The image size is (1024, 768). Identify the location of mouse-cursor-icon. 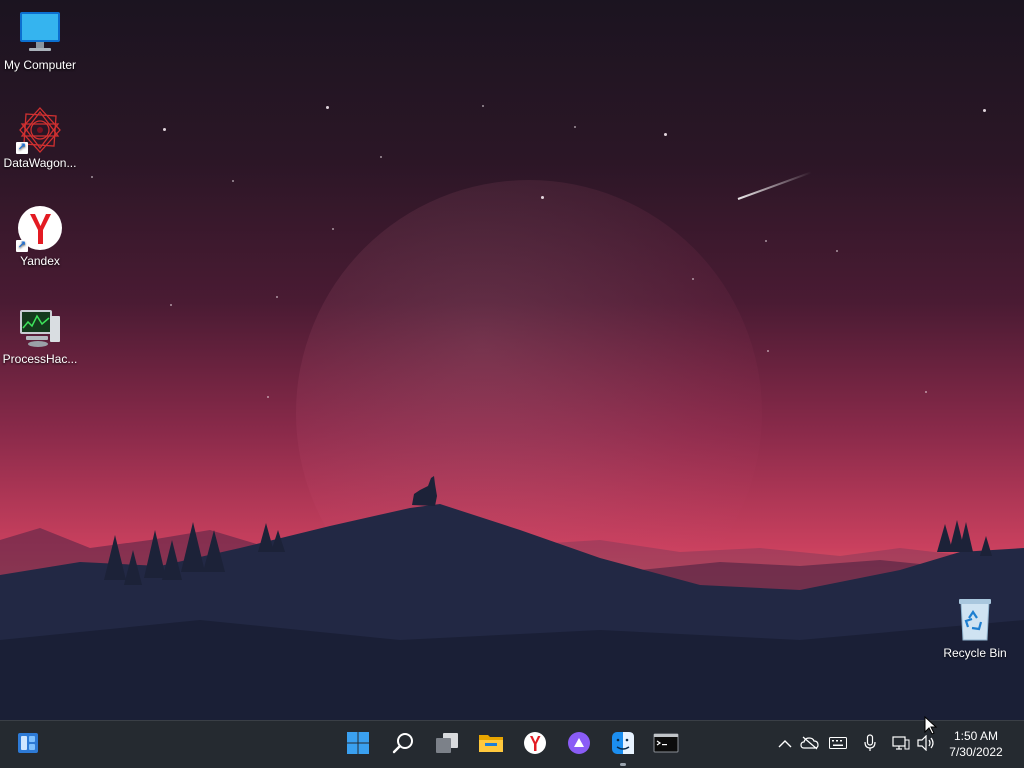
(931, 725).